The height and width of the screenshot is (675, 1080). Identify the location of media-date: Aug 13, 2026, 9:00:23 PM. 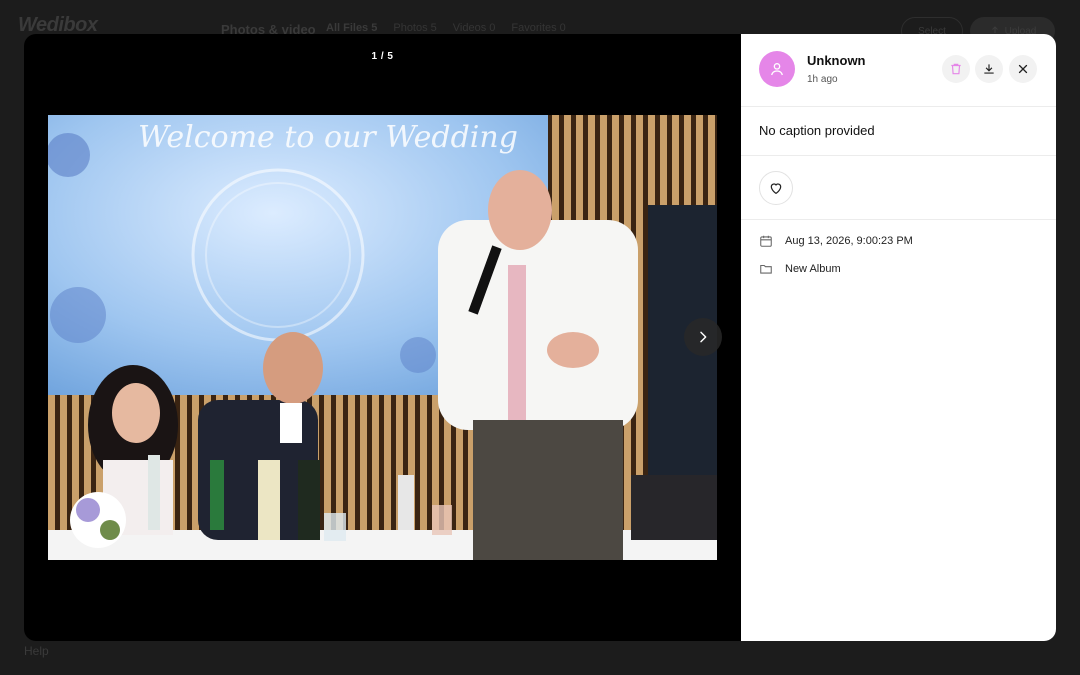
(849, 241).